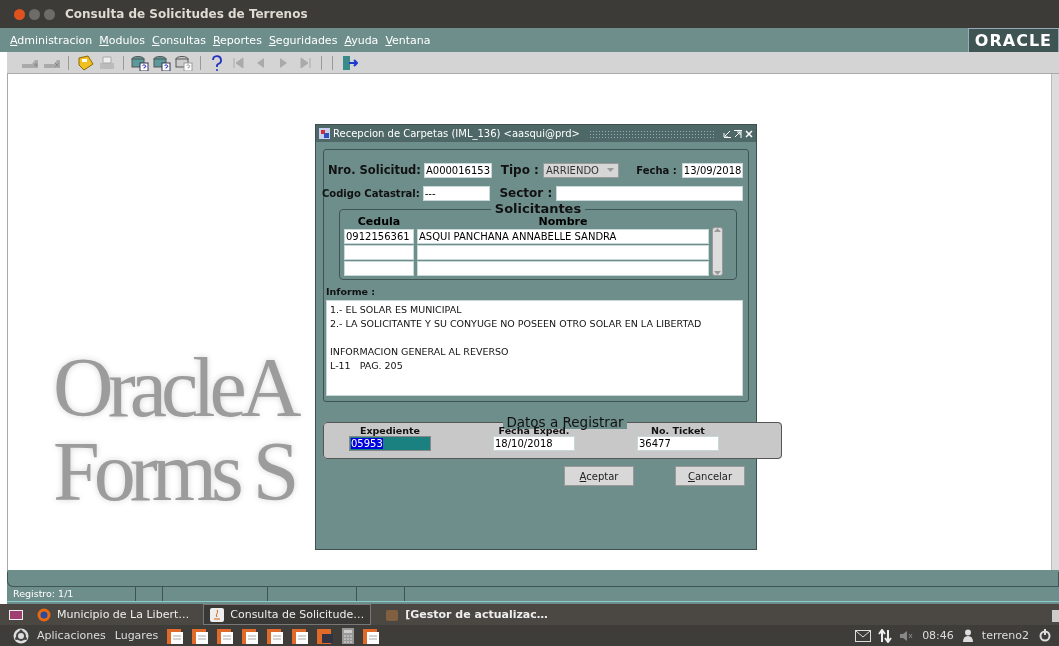 The width and height of the screenshot is (1059, 646). What do you see at coordinates (599, 476) in the screenshot?
I see `dialog-button: Aceptar` at bounding box center [599, 476].